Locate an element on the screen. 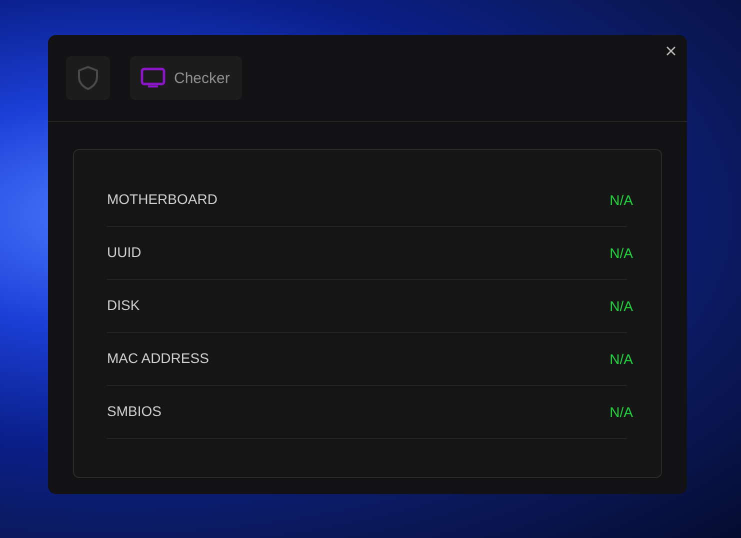  checker-tab: Checker is located at coordinates (186, 78).